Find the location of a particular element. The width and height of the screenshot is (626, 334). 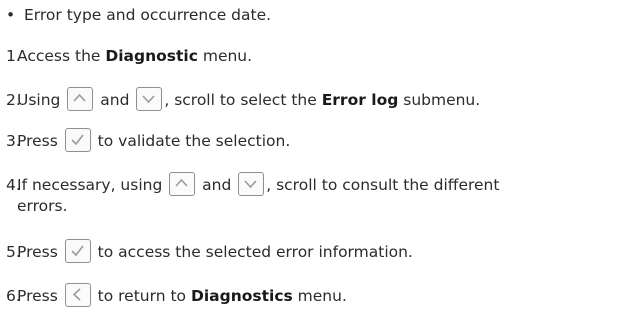

back-key-icon is located at coordinates (77, 295).